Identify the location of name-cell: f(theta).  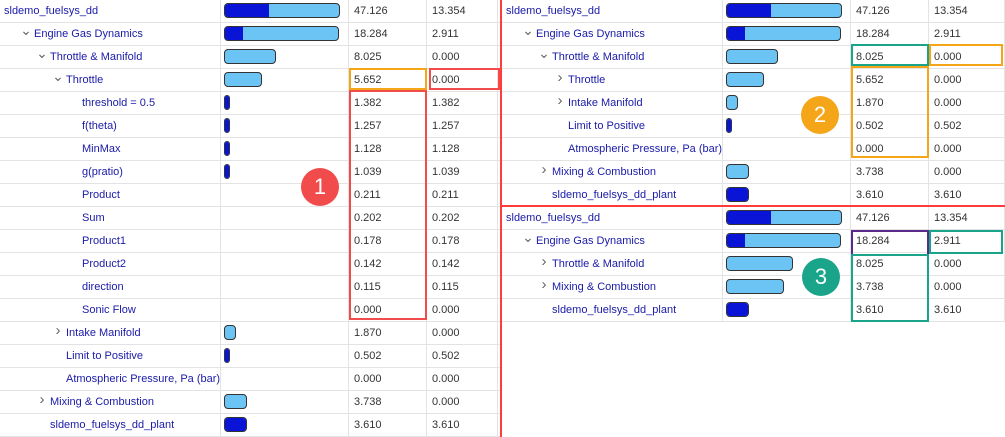
(110, 126).